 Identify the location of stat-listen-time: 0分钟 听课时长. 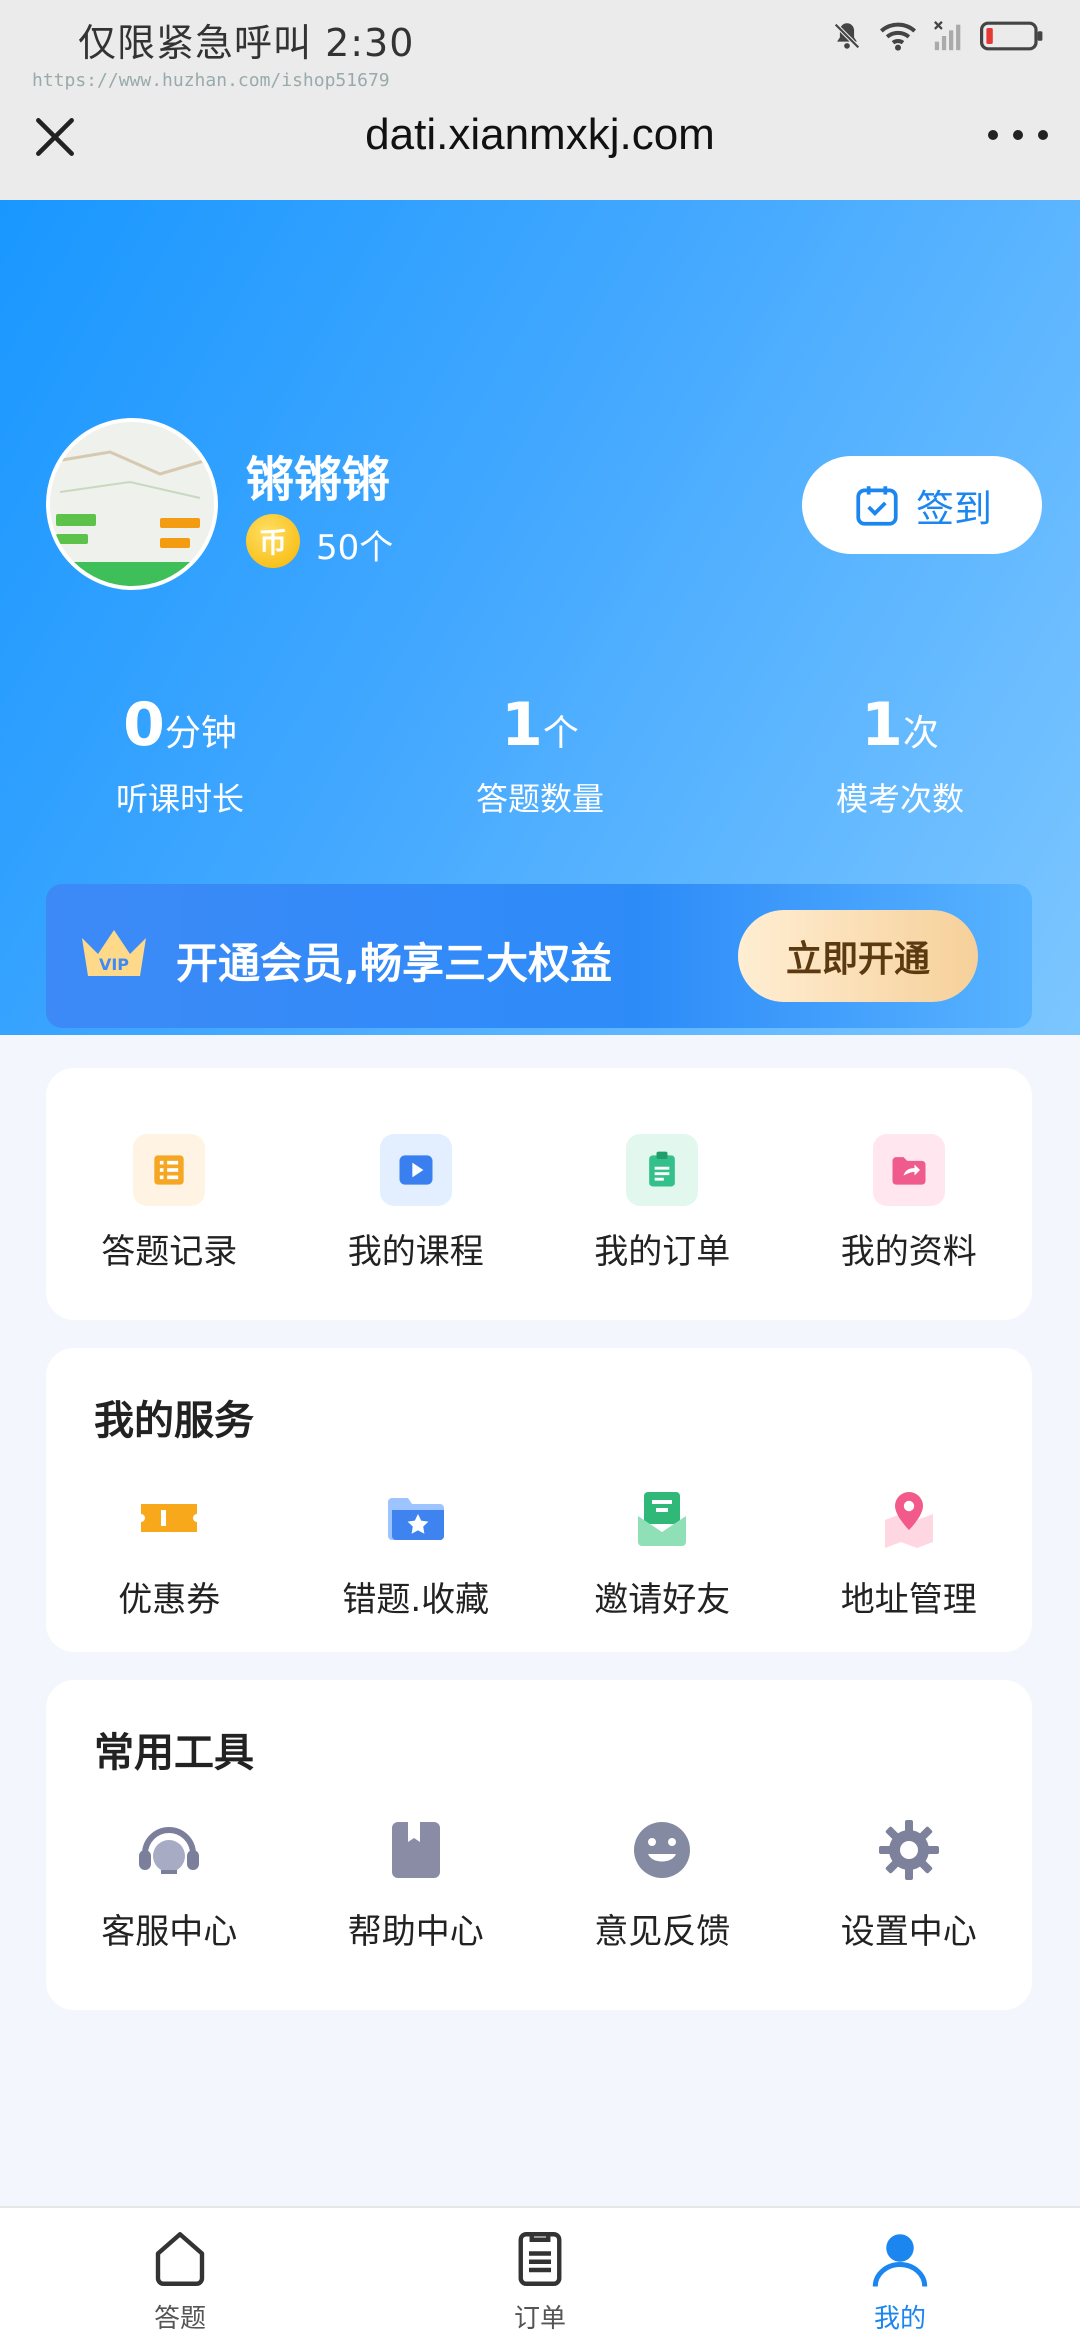
(180, 755).